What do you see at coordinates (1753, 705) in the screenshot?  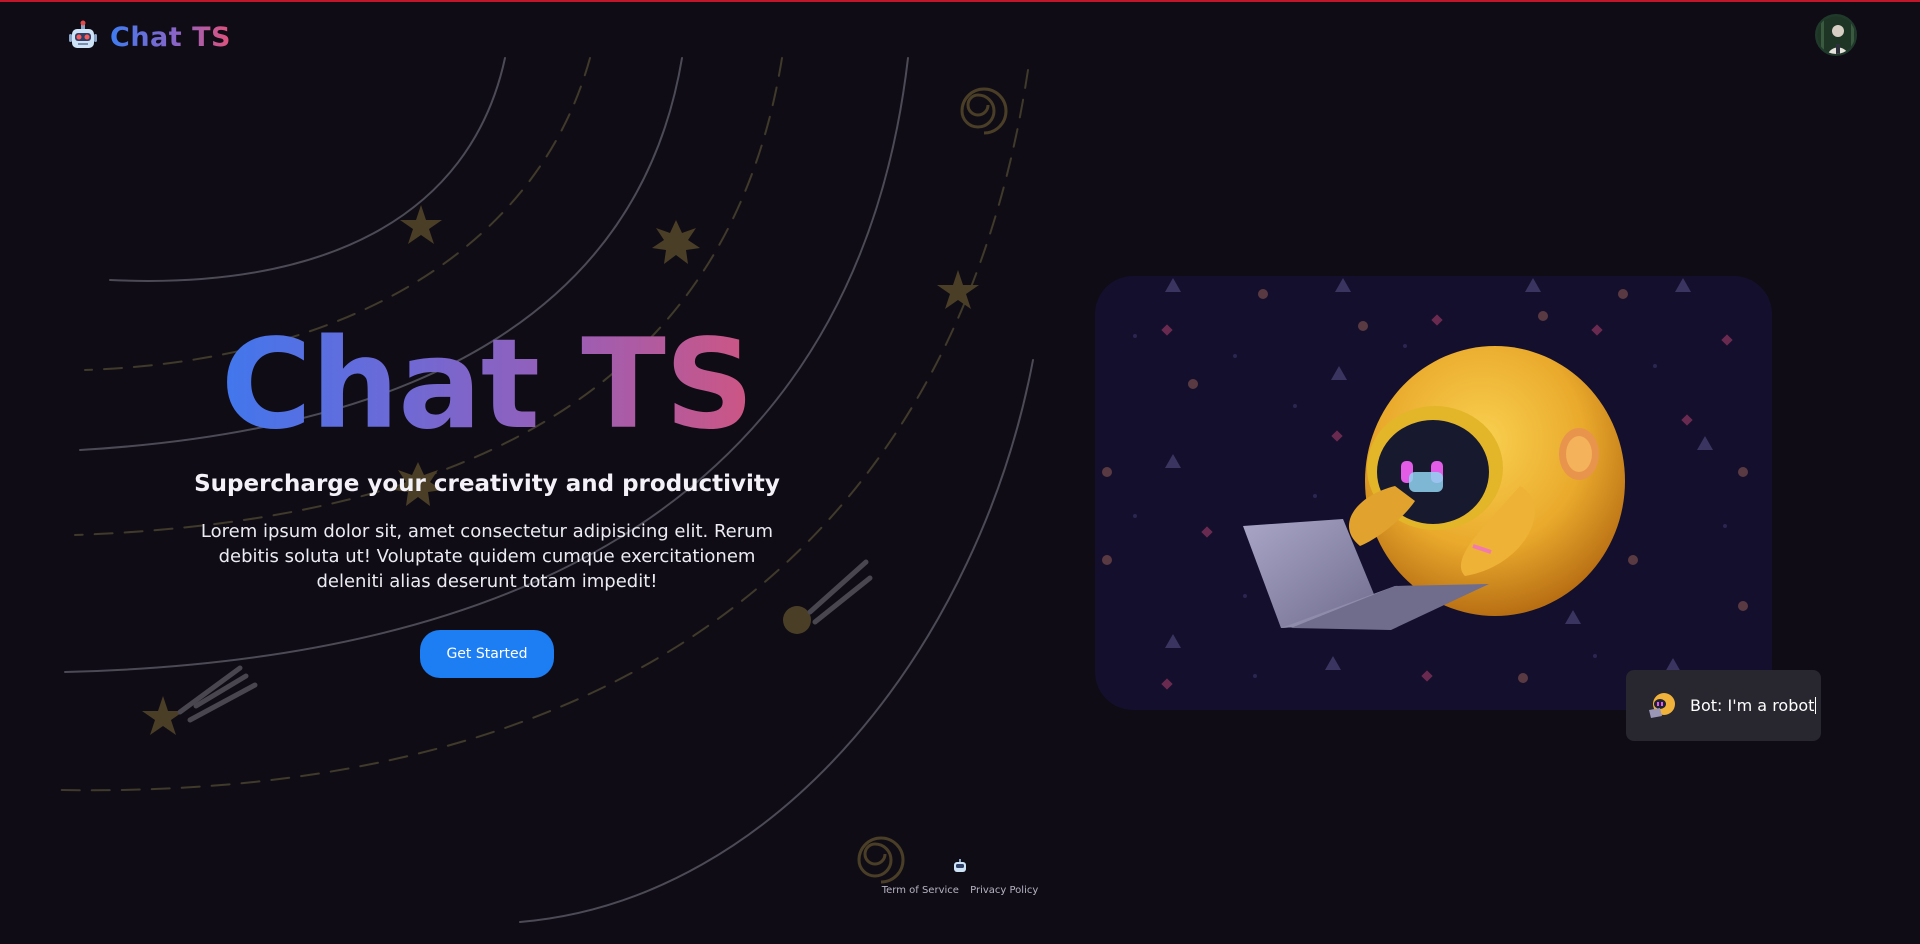 I see `chat-bubble-text: Bot: I'm a robot` at bounding box center [1753, 705].